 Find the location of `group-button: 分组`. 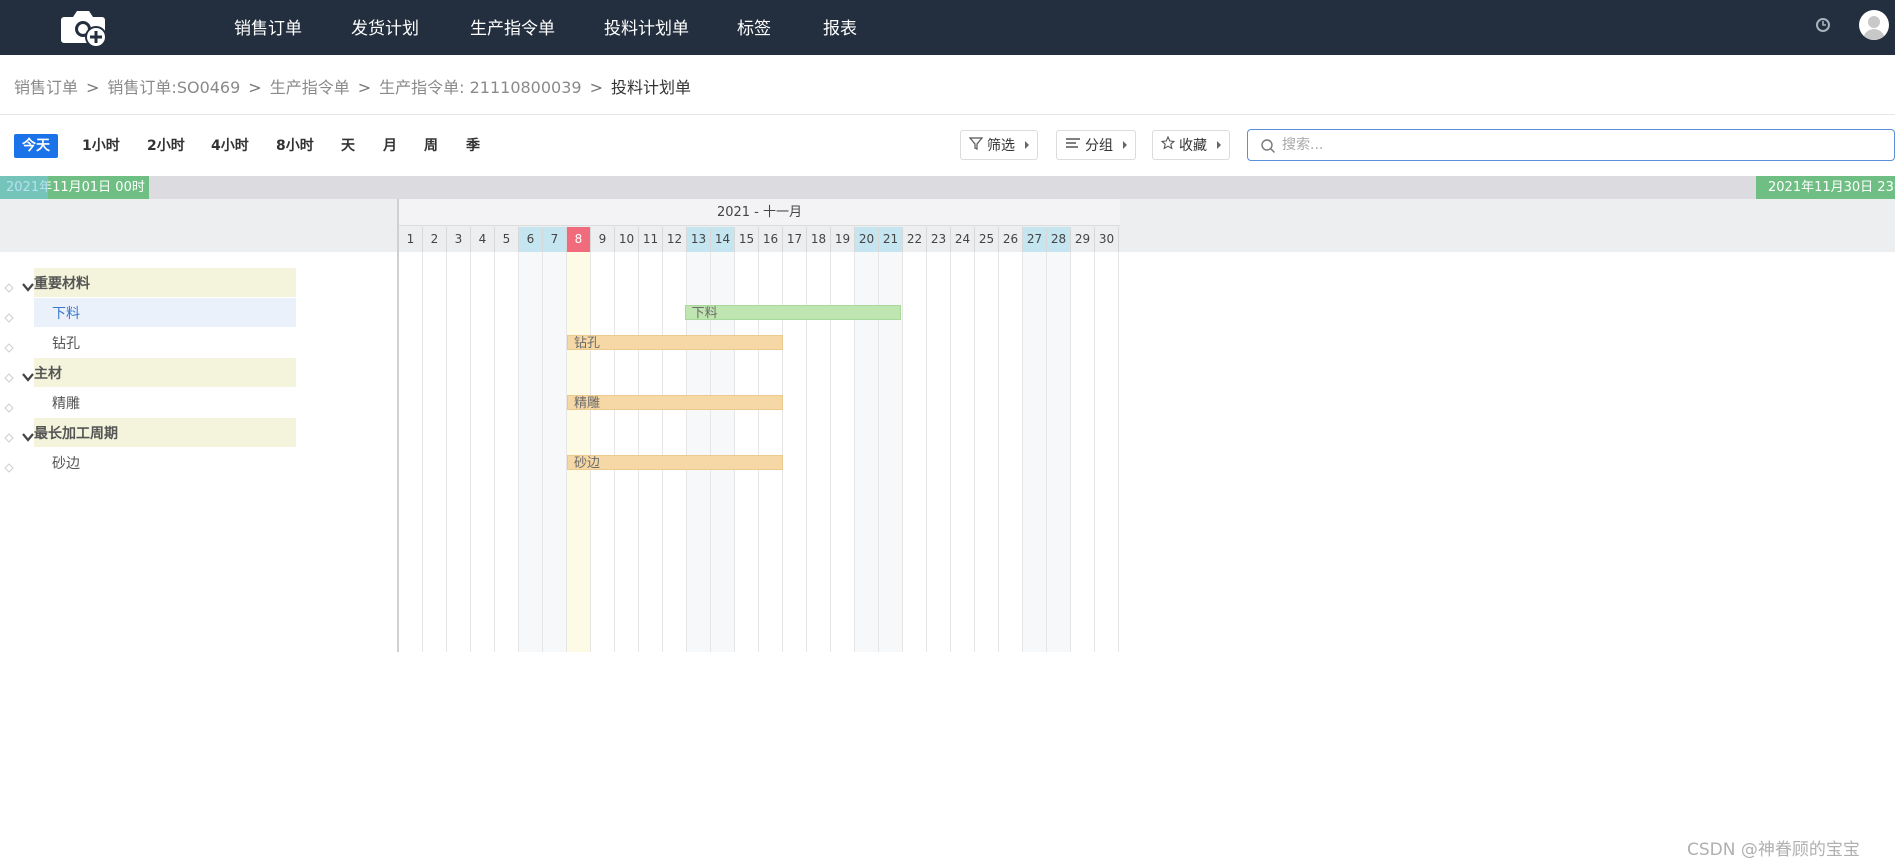

group-button: 分组 is located at coordinates (1096, 145).